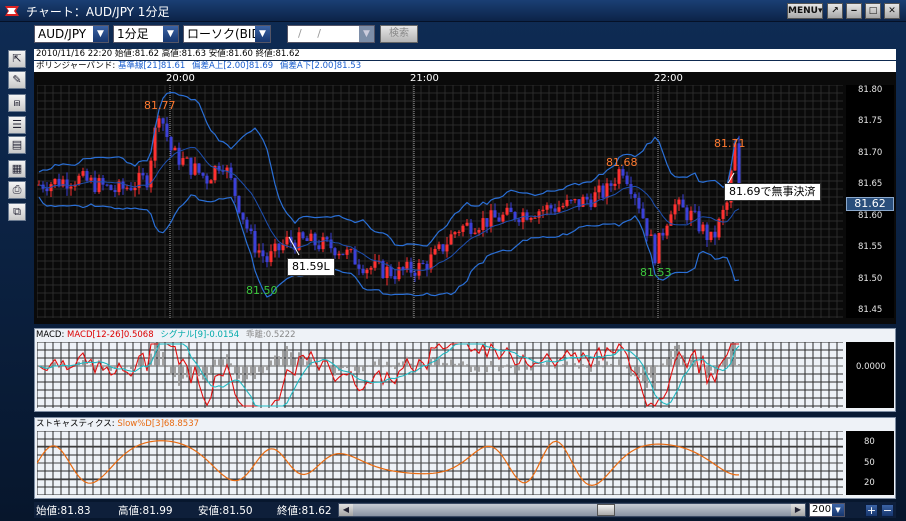  What do you see at coordinates (17, 103) in the screenshot?
I see `indicator-tool-icon: ⩎` at bounding box center [17, 103].